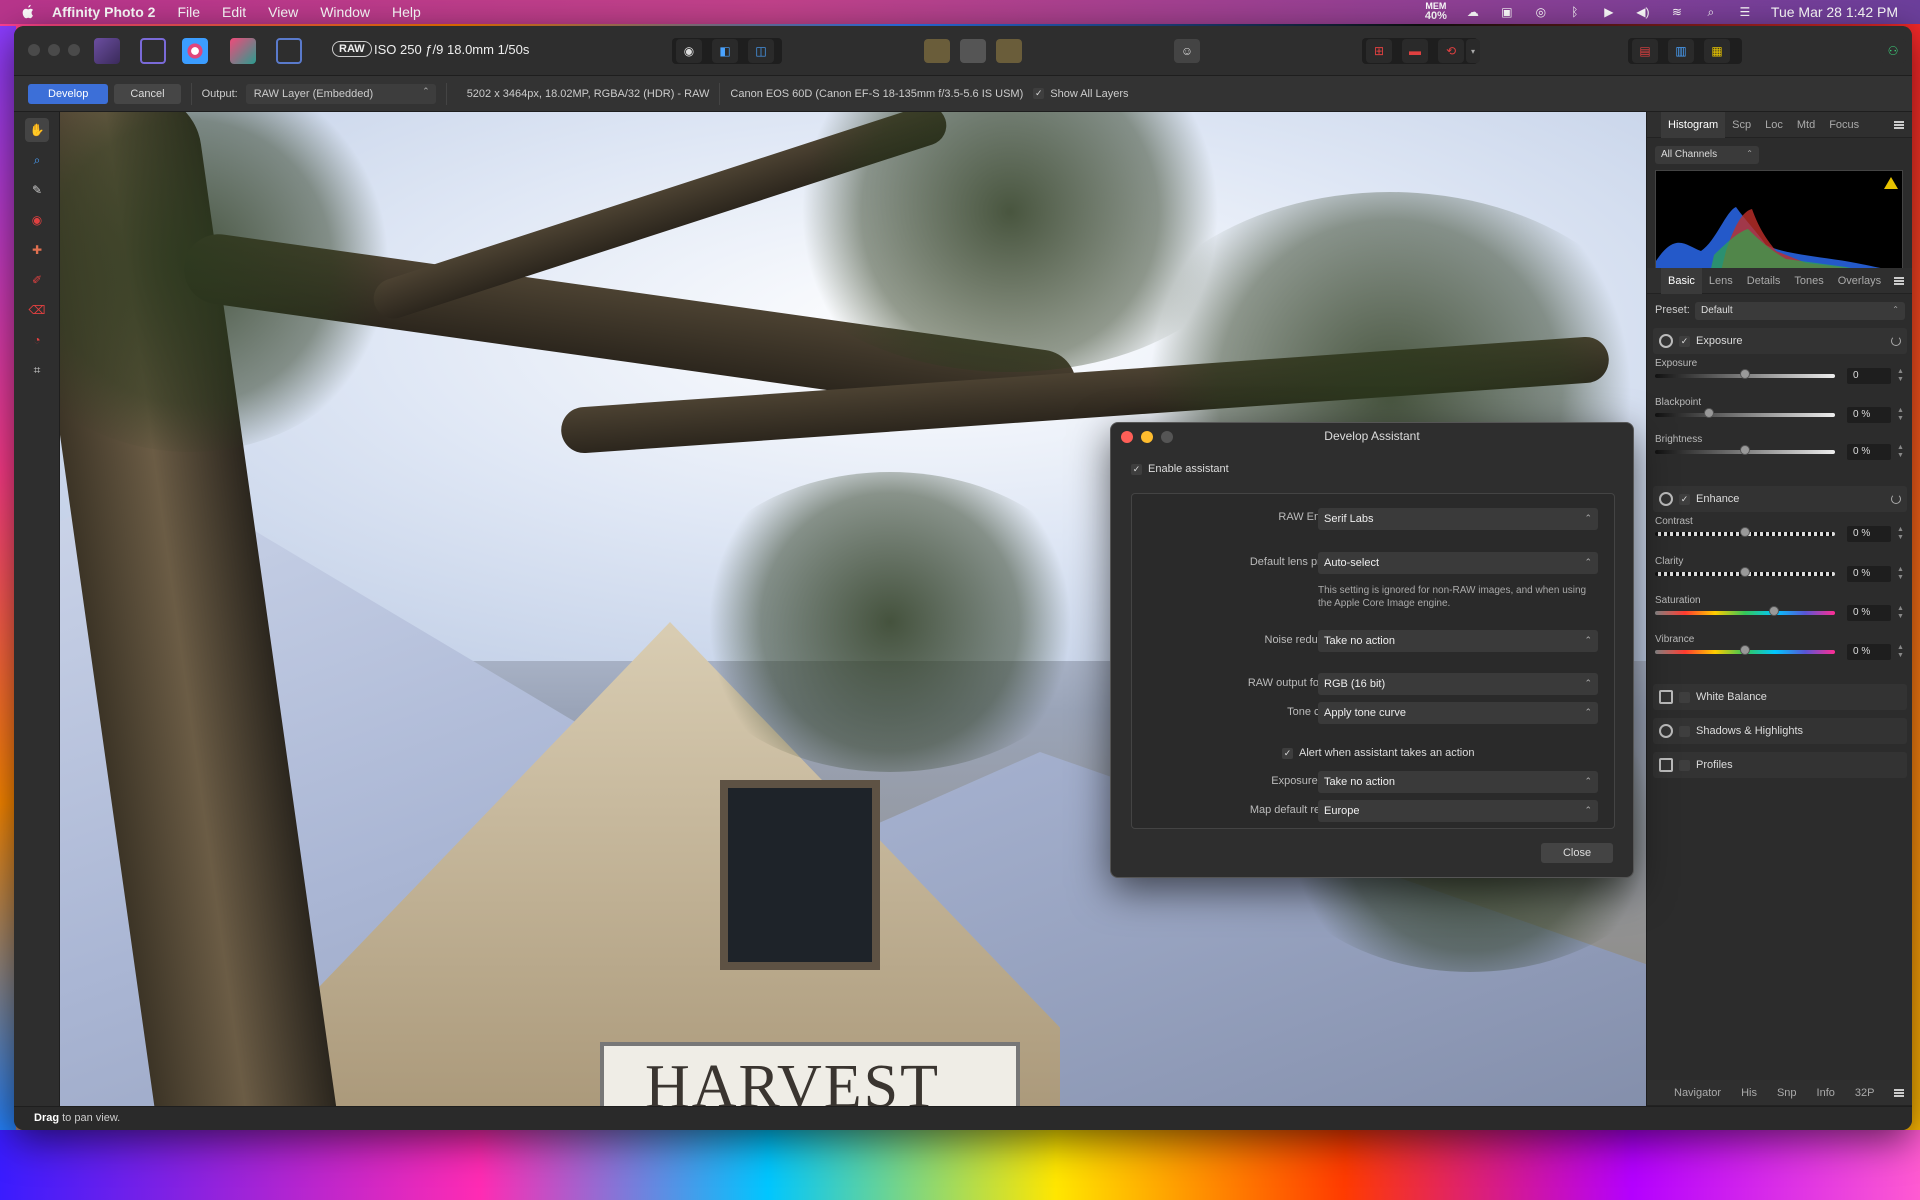 This screenshot has height=1200, width=1920. What do you see at coordinates (1458, 683) in the screenshot?
I see `raw-output-format-select: RGB (16 bit)` at bounding box center [1458, 683].